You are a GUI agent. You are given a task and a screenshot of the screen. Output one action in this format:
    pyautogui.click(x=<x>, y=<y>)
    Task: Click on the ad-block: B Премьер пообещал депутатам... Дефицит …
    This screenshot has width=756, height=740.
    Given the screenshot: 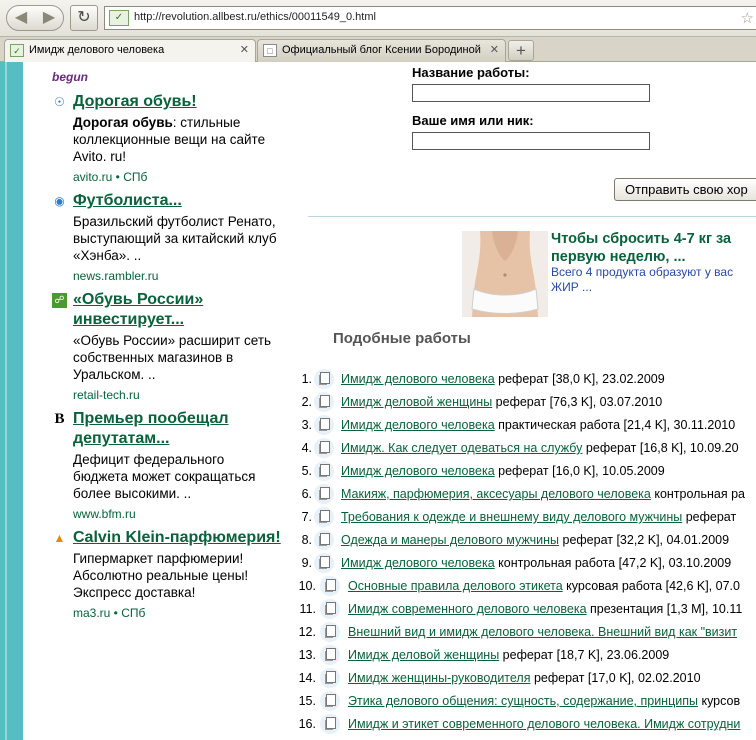 What is the action you would take?
    pyautogui.click(x=167, y=465)
    